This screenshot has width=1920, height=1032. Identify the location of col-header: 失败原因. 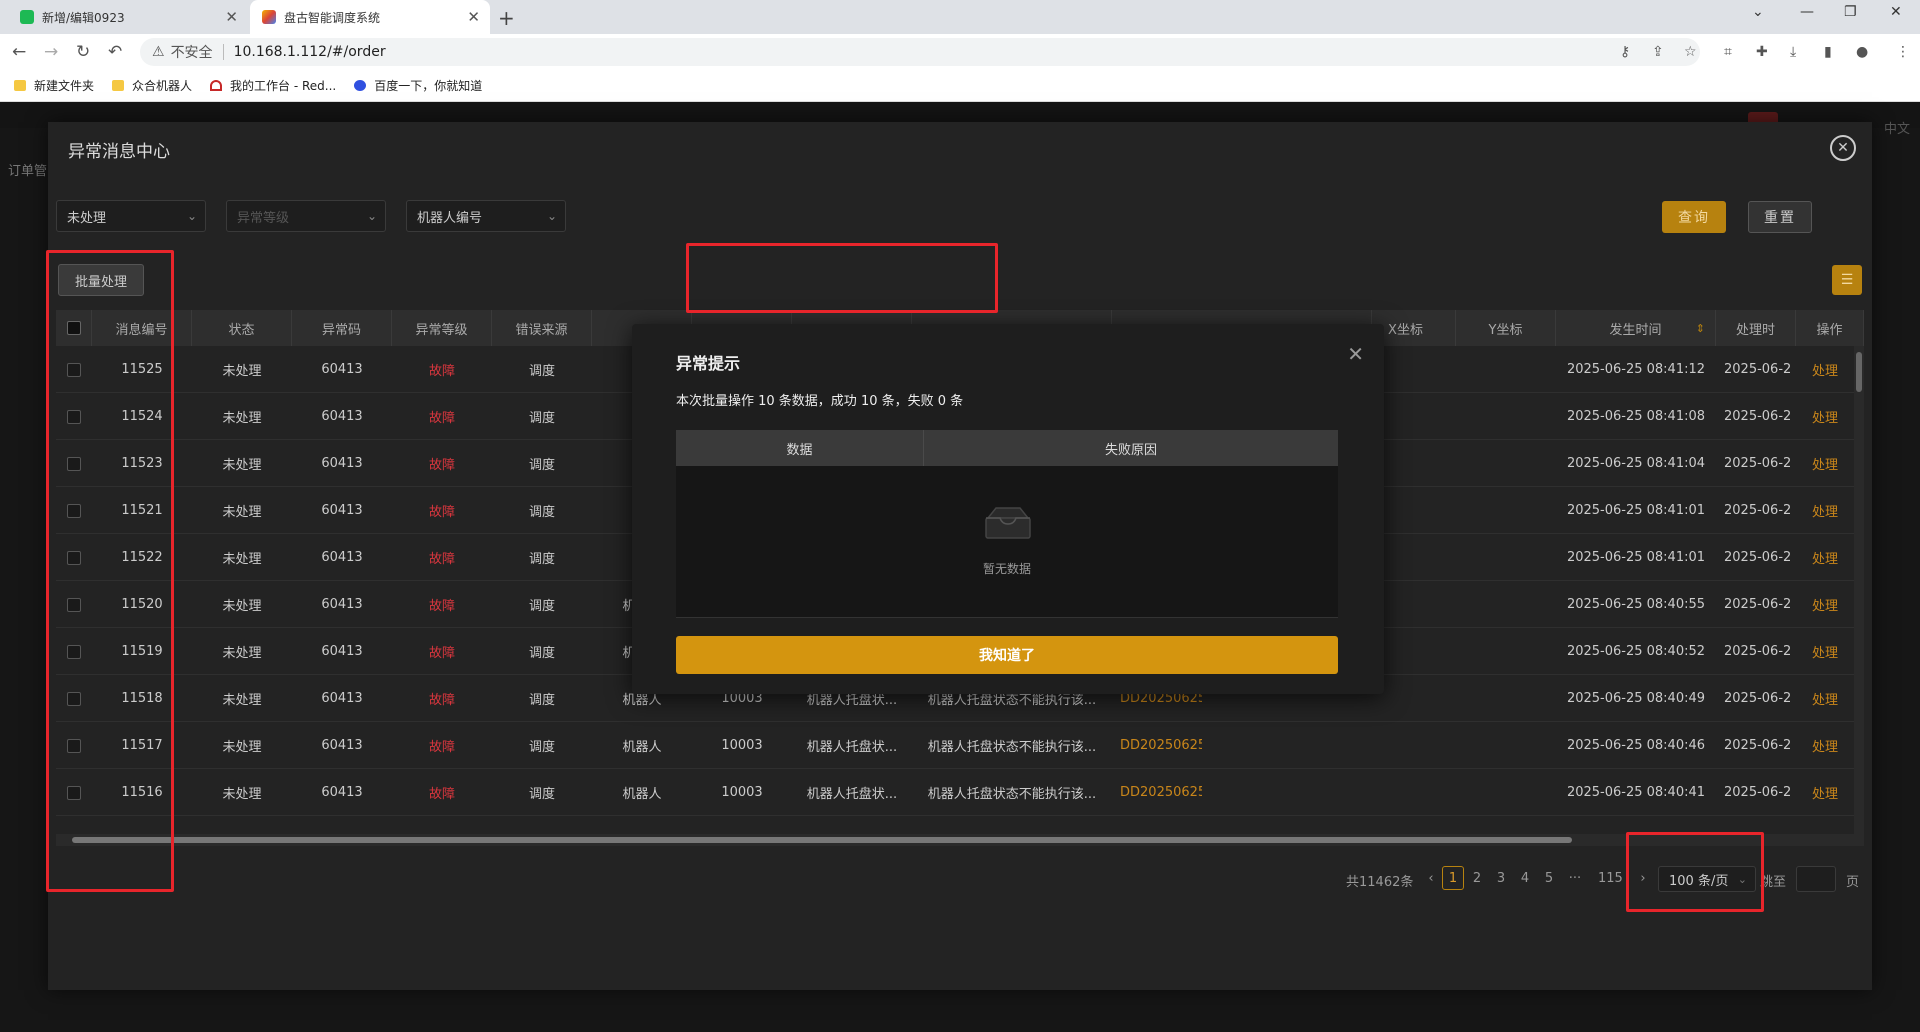
(1130, 450).